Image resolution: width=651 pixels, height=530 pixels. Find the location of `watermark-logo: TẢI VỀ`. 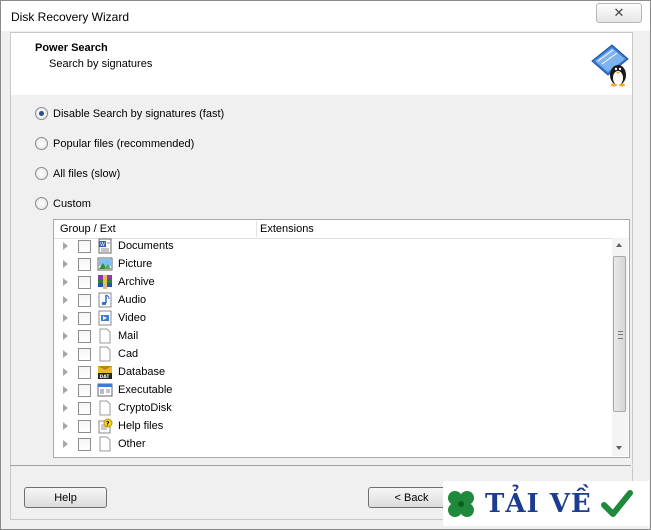

watermark-logo: TẢI VỀ is located at coordinates (546, 503).